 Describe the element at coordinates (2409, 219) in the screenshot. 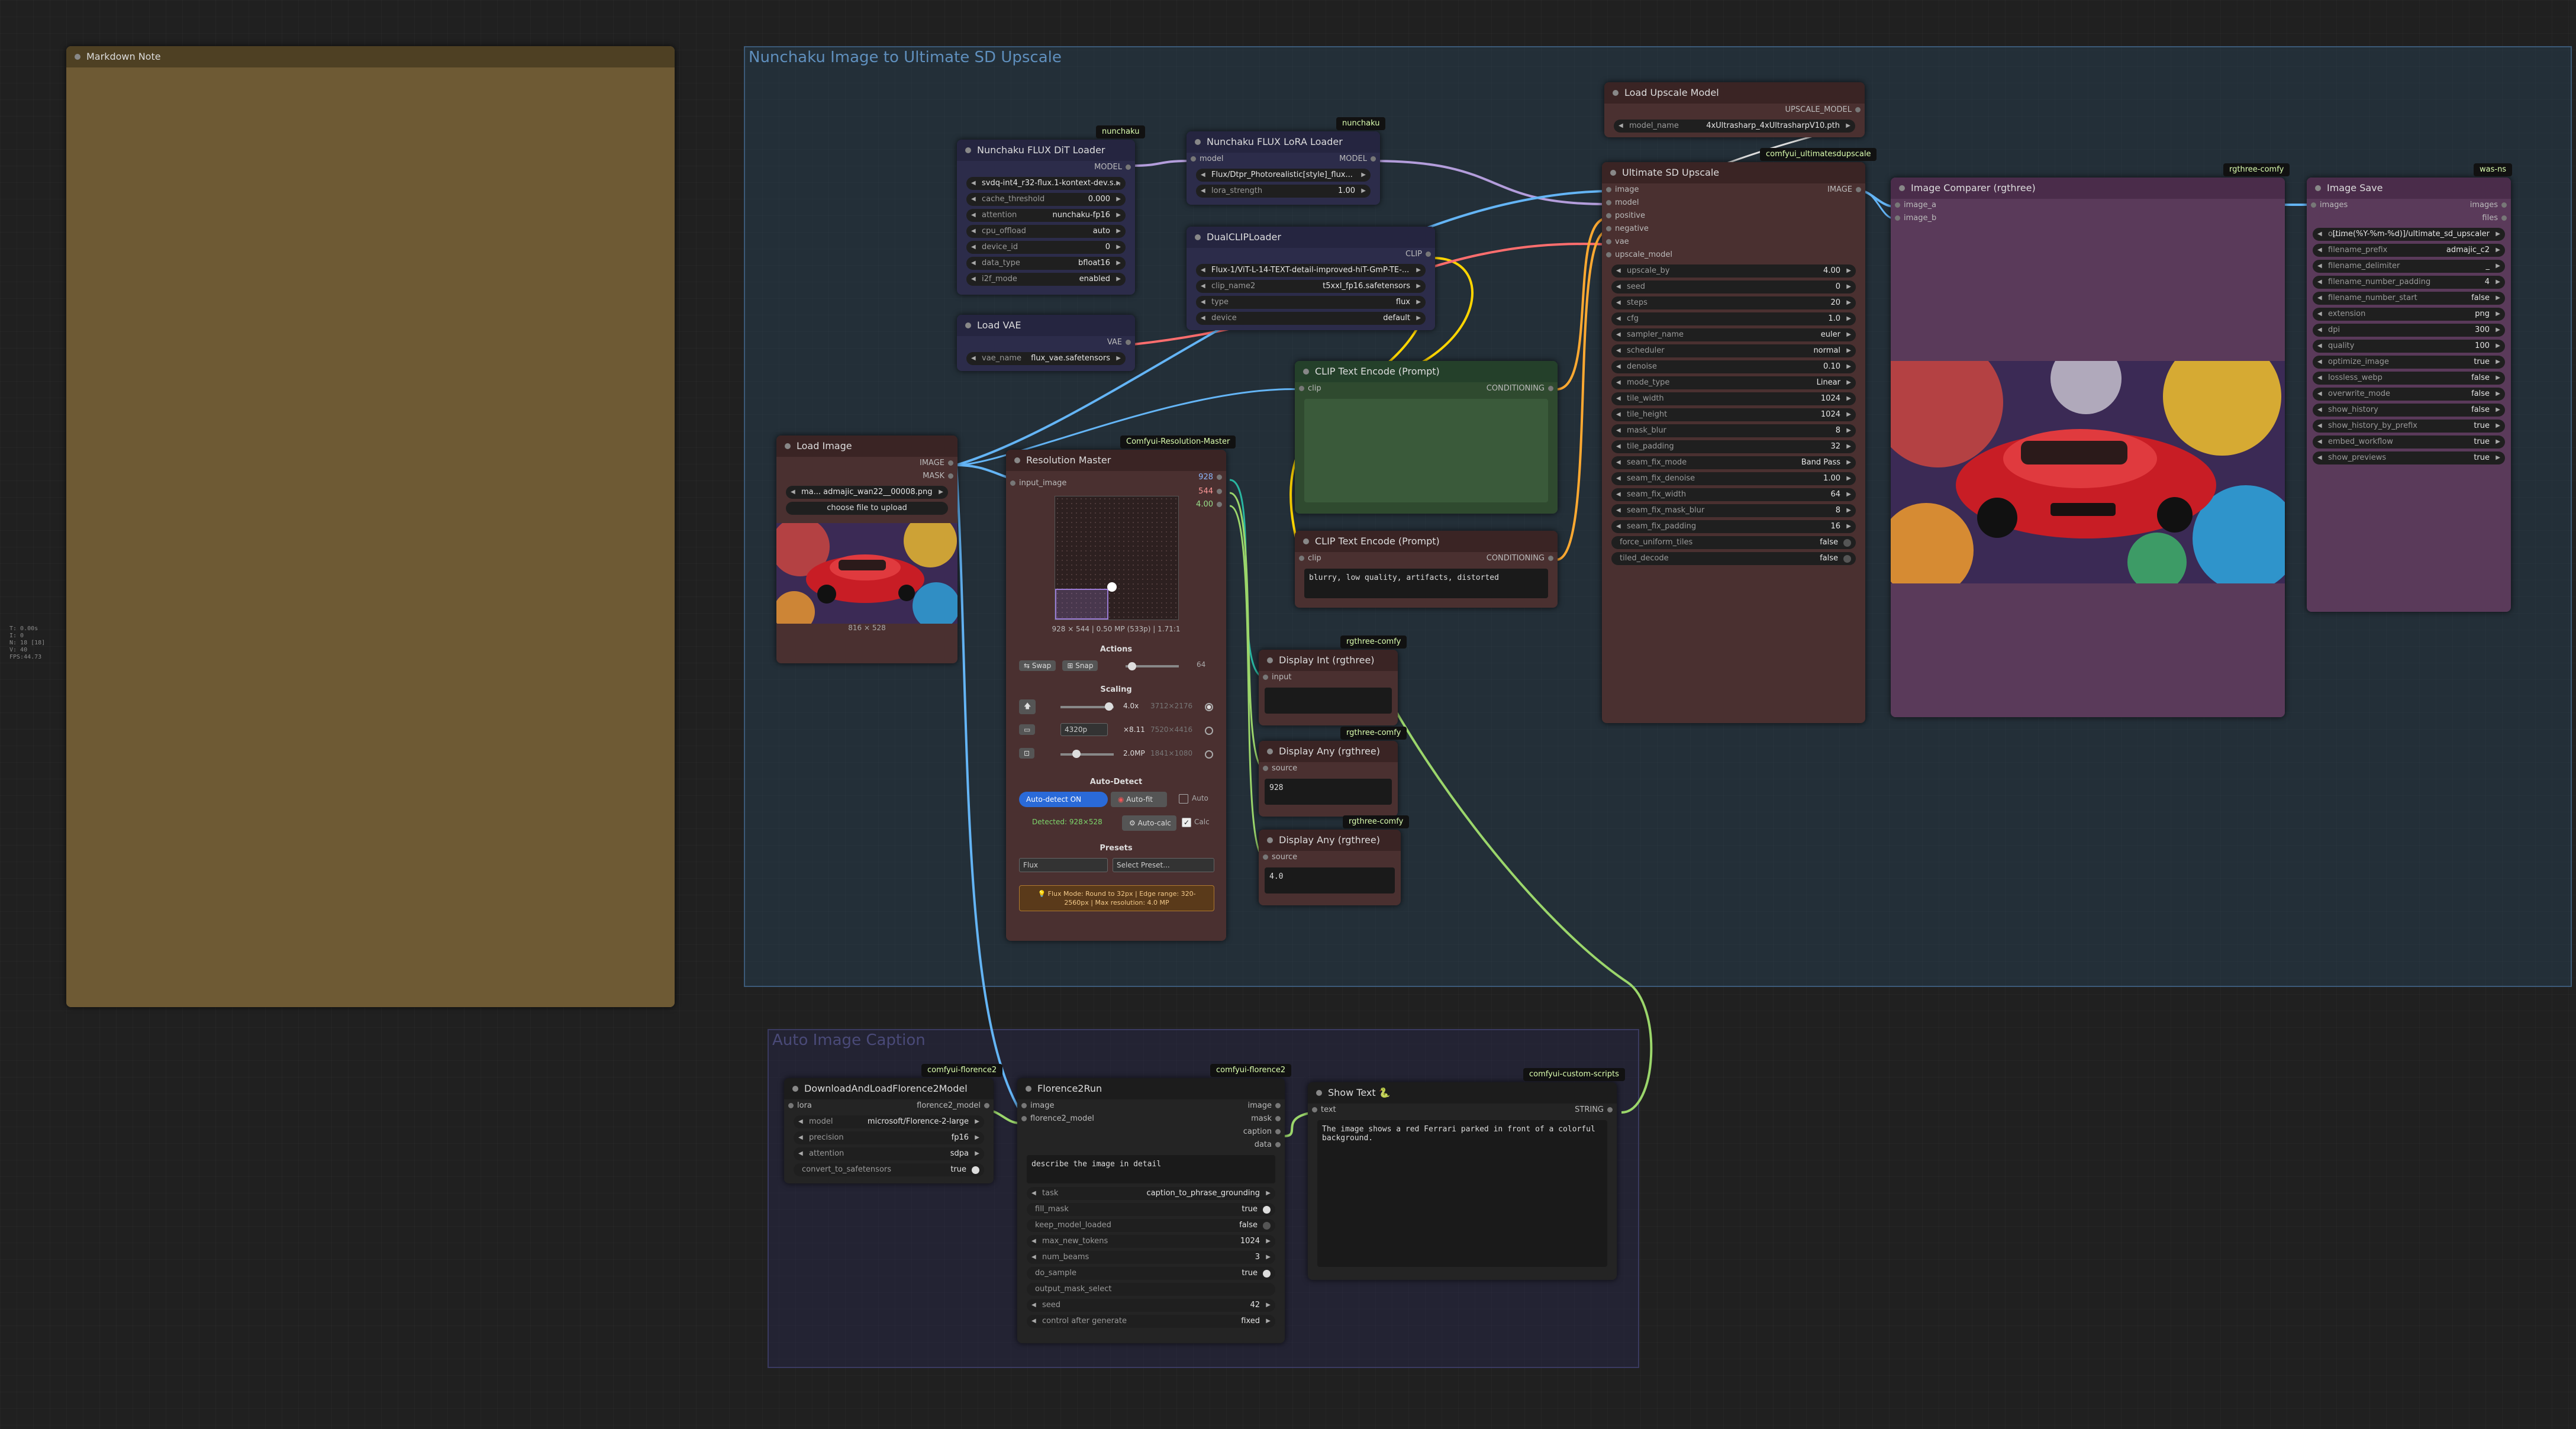

I see `output-files: files` at that location.